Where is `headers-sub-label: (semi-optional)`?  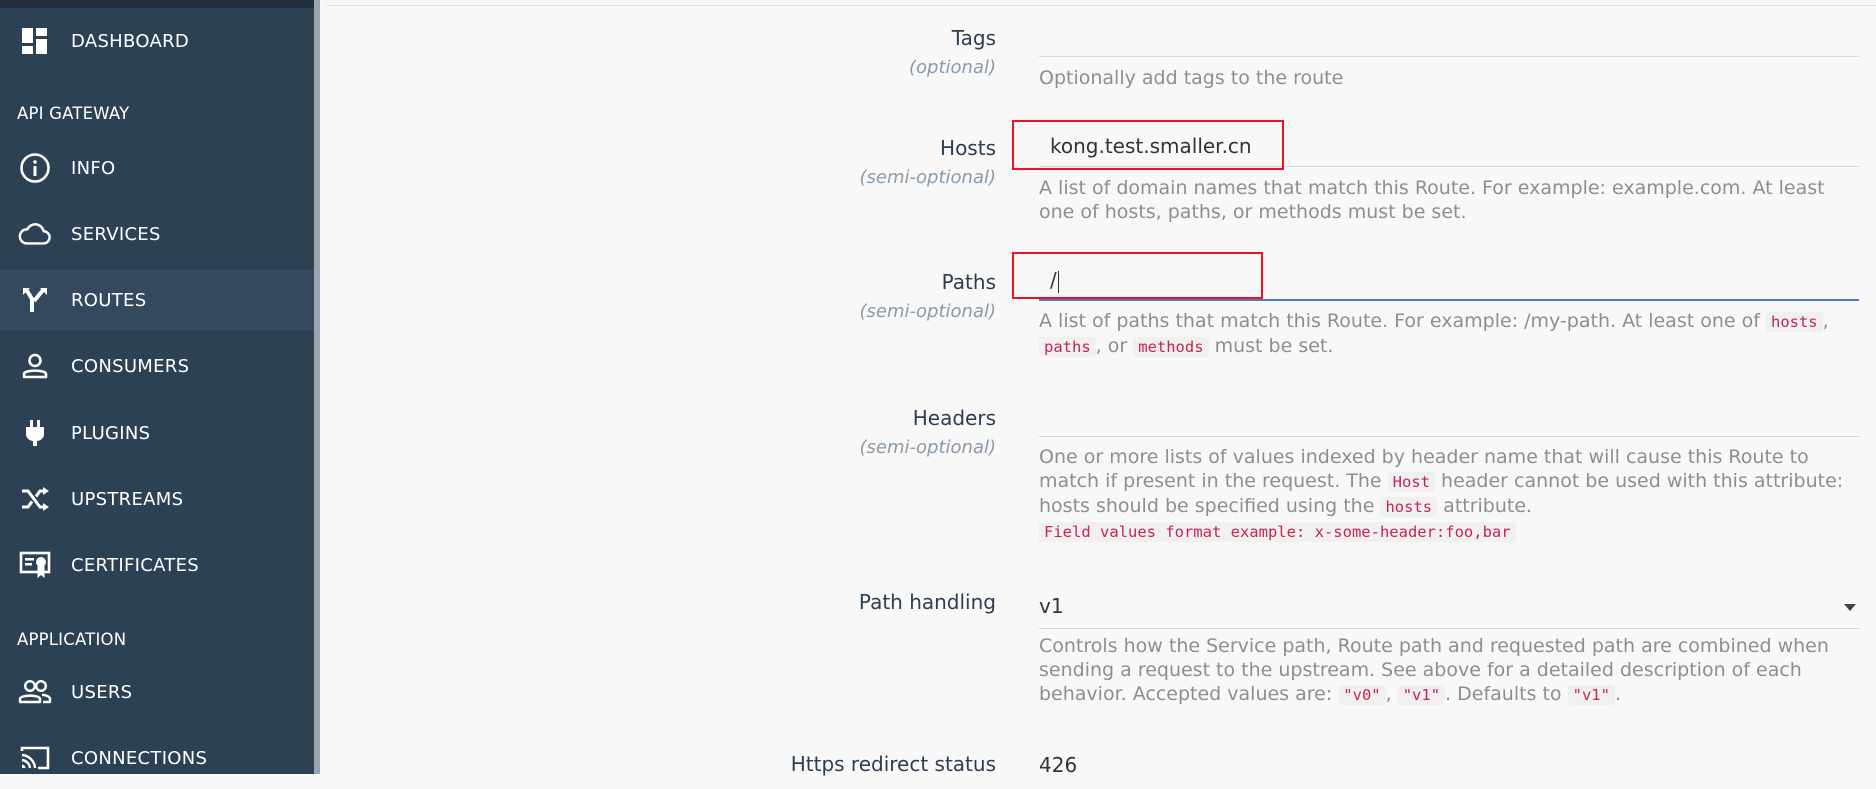
headers-sub-label: (semi-optional) is located at coordinates (927, 447).